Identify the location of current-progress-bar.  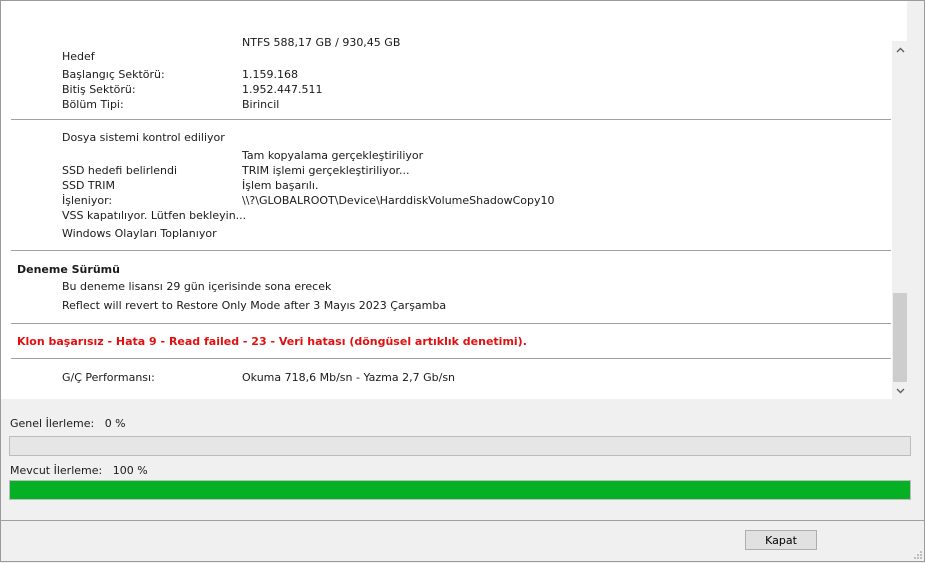
(460, 490).